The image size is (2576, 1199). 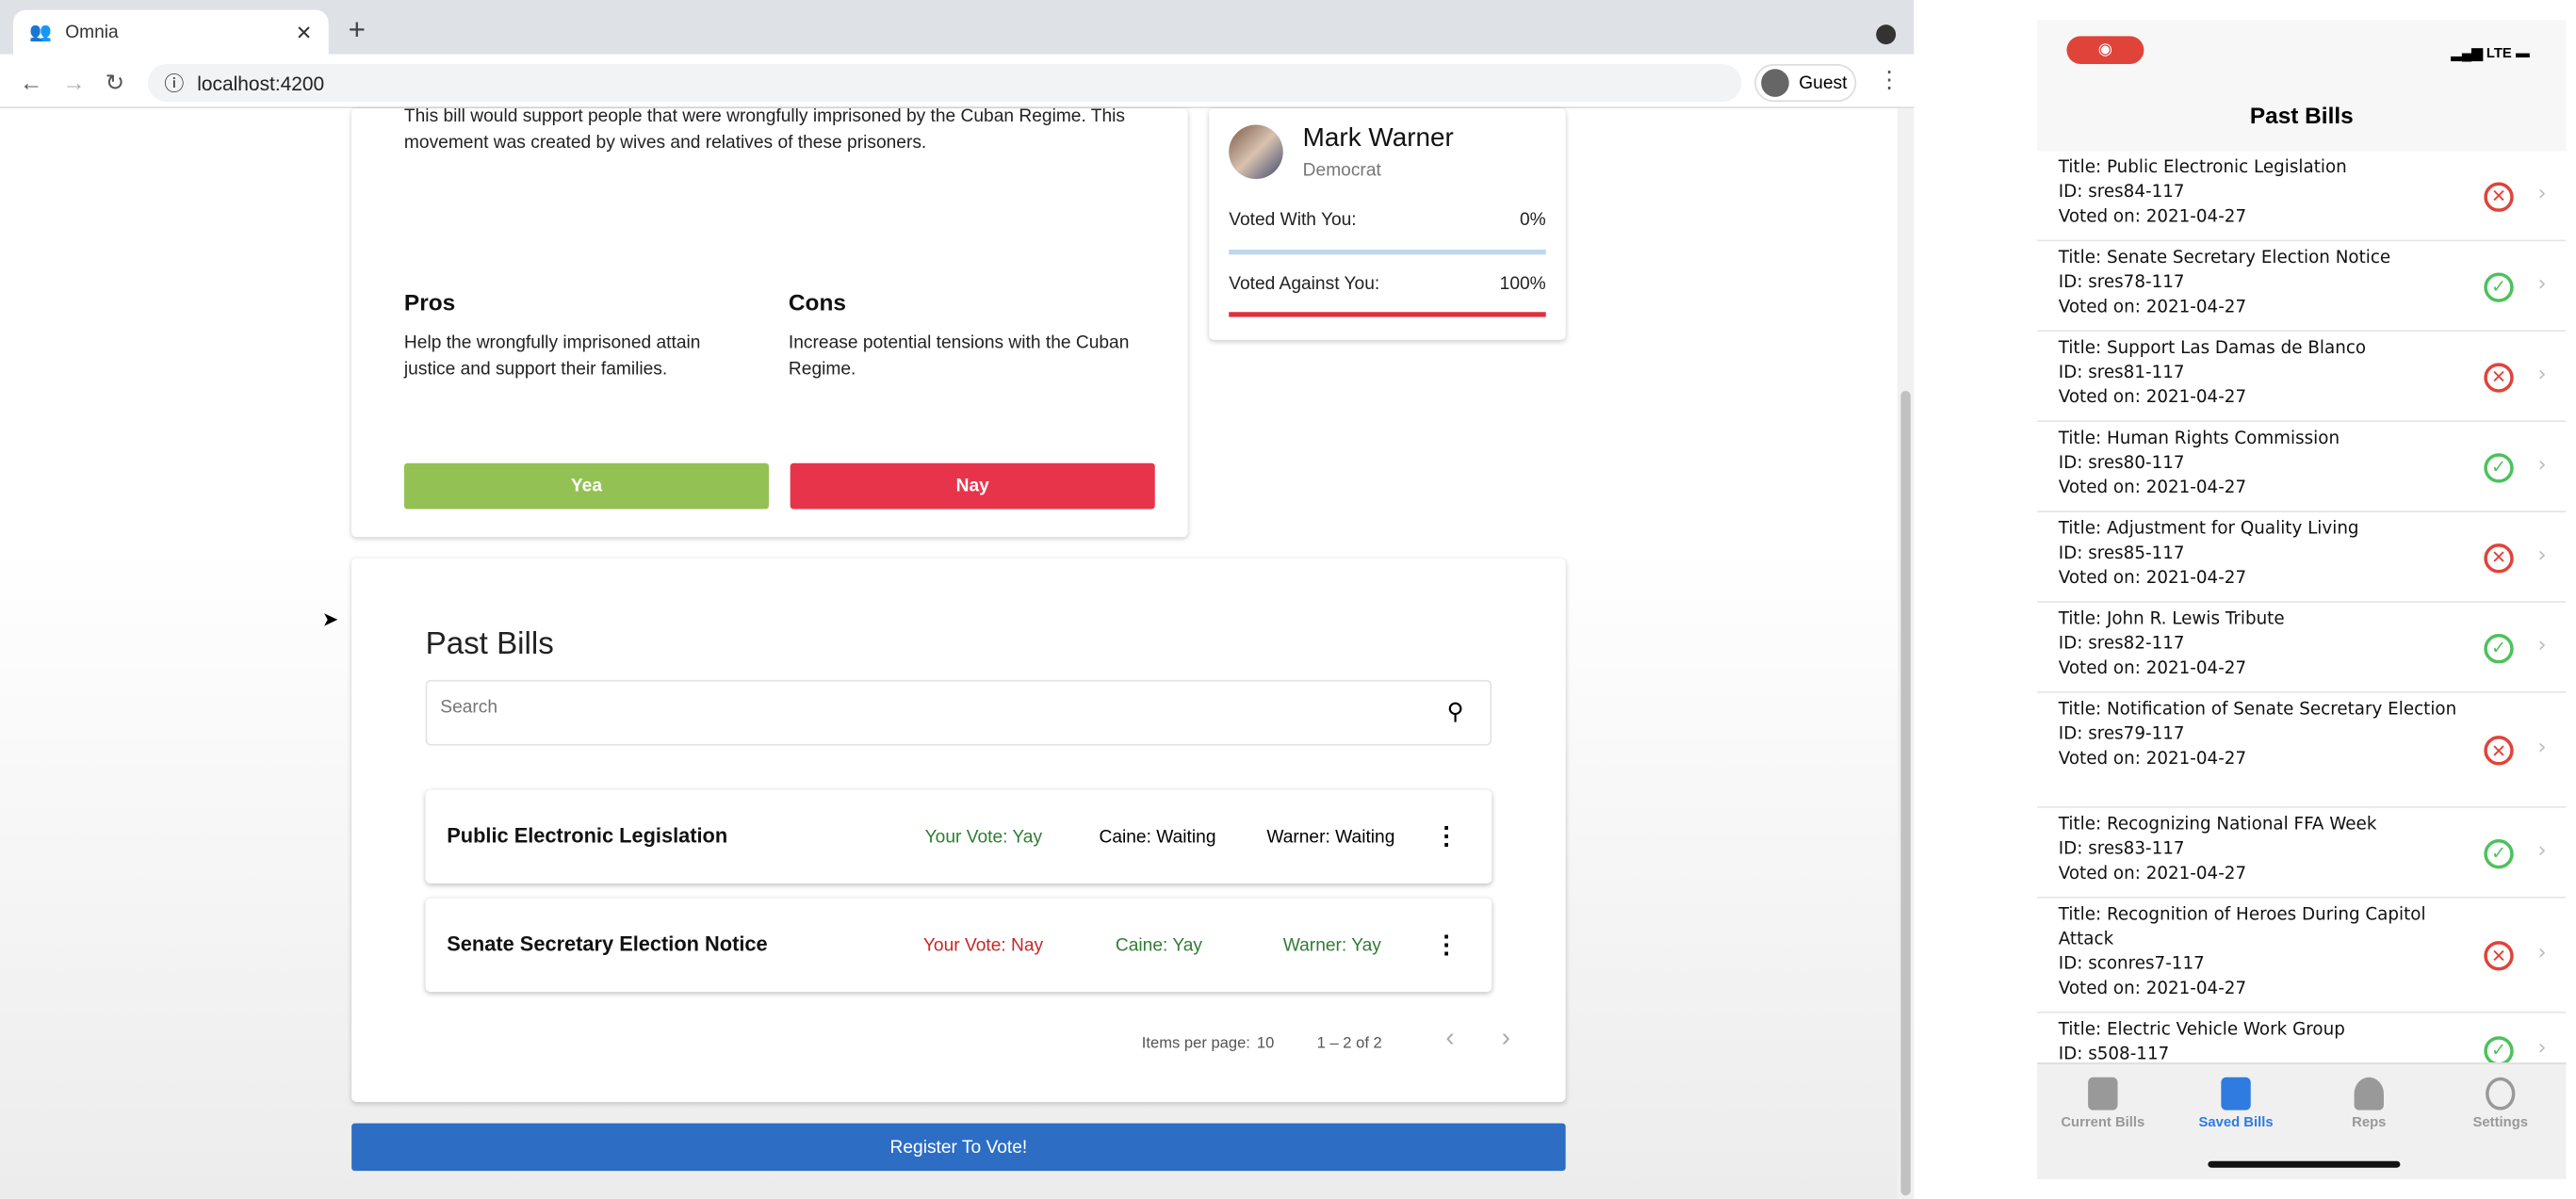 What do you see at coordinates (607, 944) in the screenshot?
I see `bill-title: Senate Secretary Election Notice` at bounding box center [607, 944].